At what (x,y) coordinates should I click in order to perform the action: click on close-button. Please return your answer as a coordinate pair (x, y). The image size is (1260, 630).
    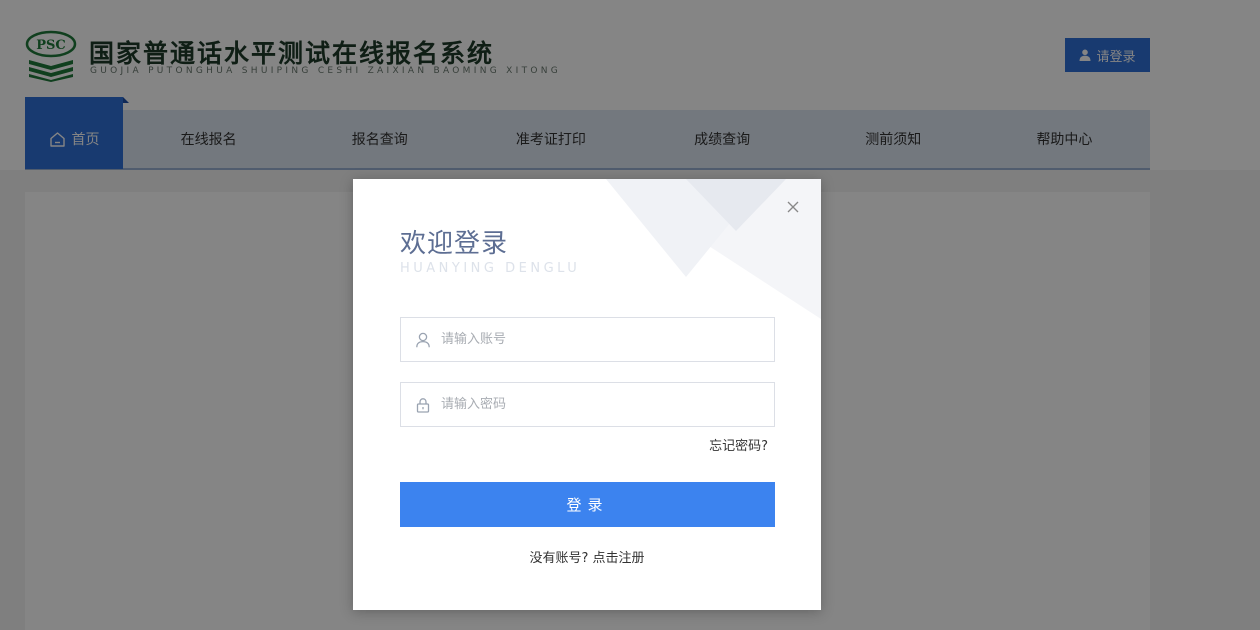
    Looking at the image, I should click on (793, 207).